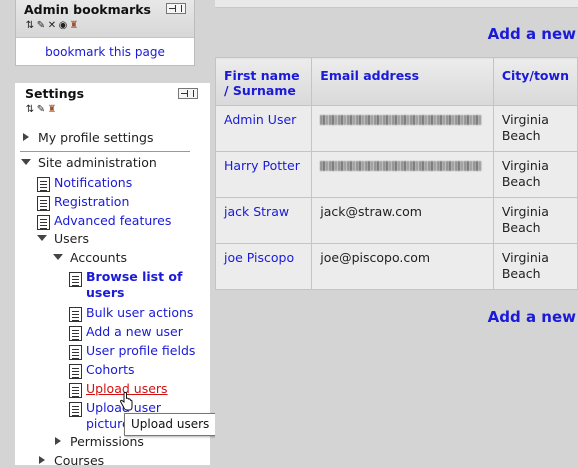 This screenshot has height=468, width=578. What do you see at coordinates (55, 93) in the screenshot?
I see `block-title: Settings` at bounding box center [55, 93].